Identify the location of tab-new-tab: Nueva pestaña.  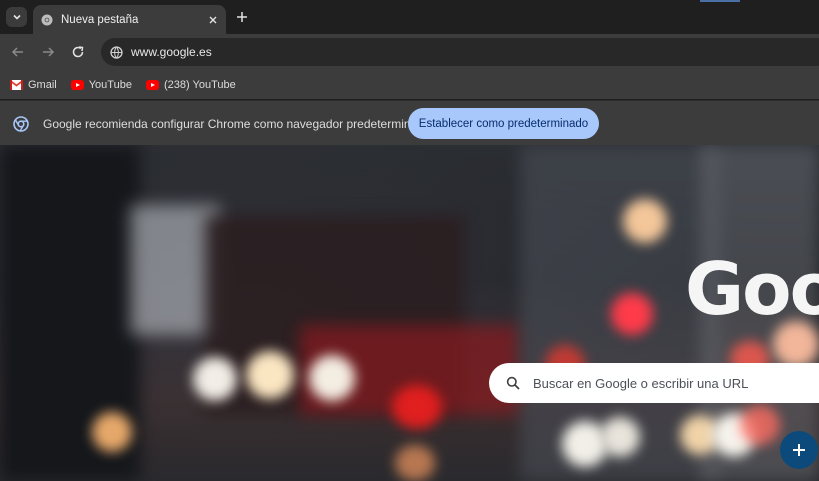
(129, 19).